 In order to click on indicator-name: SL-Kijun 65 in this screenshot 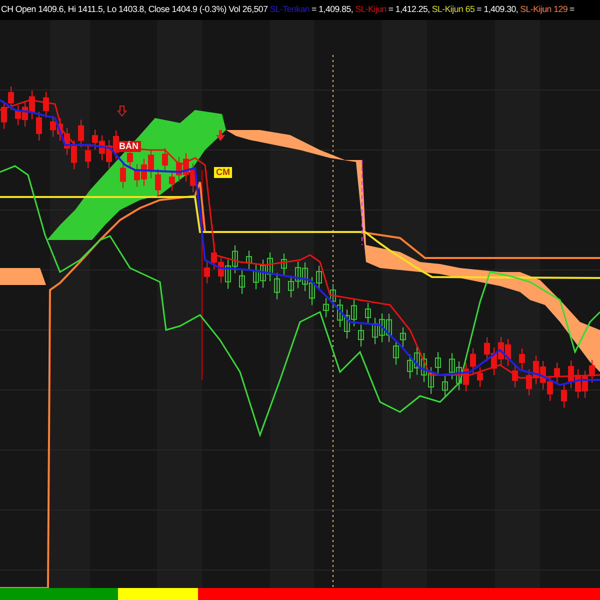, I will do `click(453, 9)`.